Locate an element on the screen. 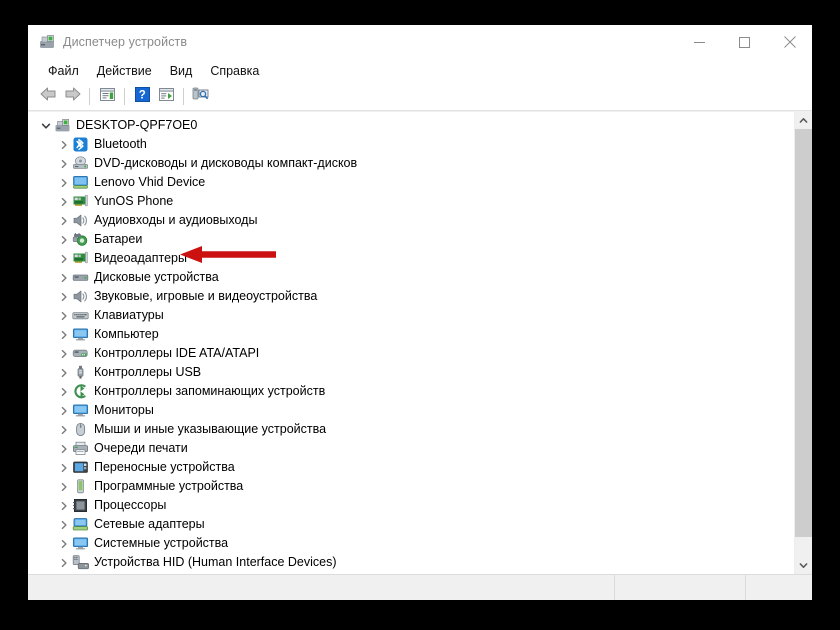 The height and width of the screenshot is (630, 840). tree-item-label: Батареи is located at coordinates (118, 239).